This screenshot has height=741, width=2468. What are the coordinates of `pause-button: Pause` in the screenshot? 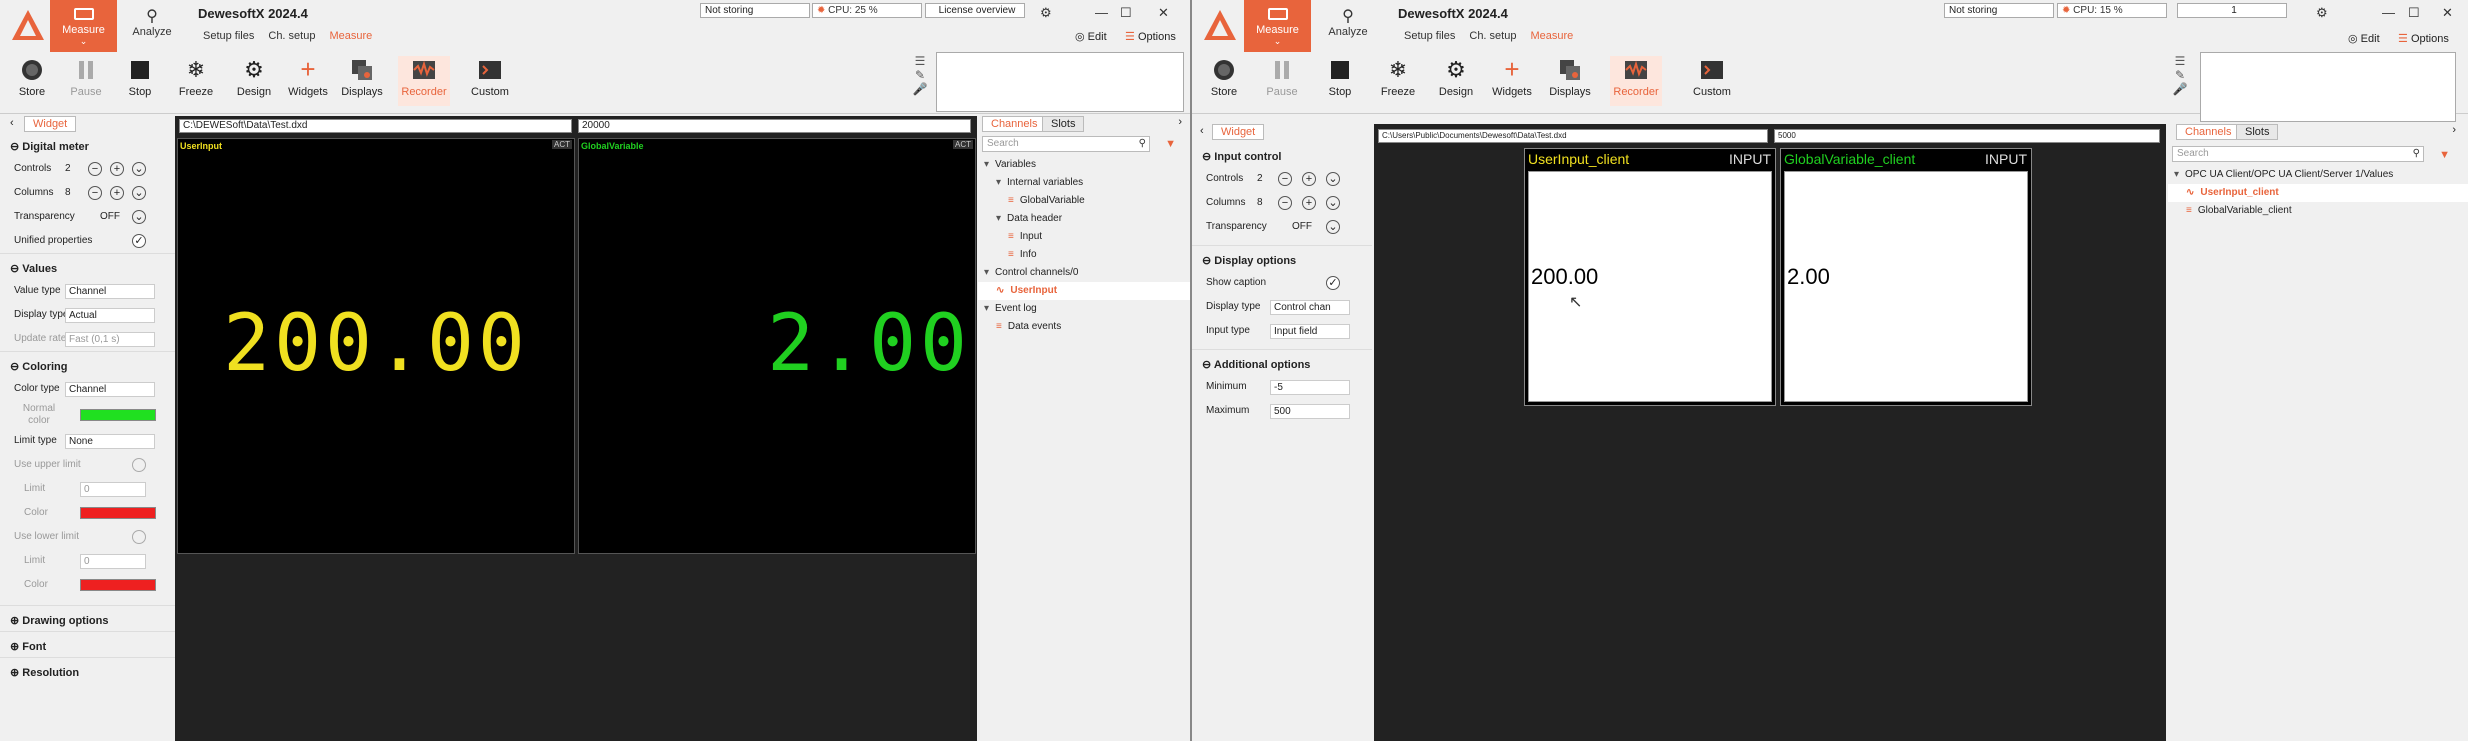 It's located at (1282, 78).